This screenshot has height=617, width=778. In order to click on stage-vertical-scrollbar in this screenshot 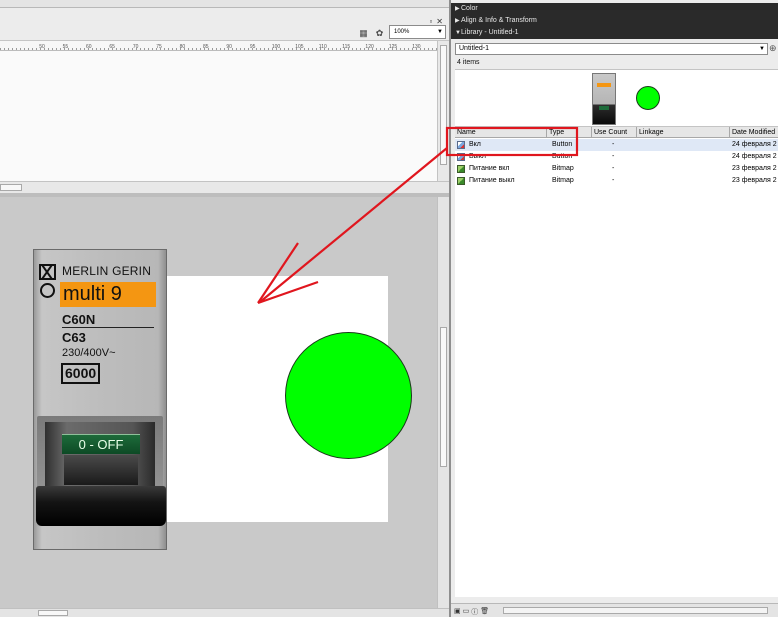, I will do `click(443, 402)`.